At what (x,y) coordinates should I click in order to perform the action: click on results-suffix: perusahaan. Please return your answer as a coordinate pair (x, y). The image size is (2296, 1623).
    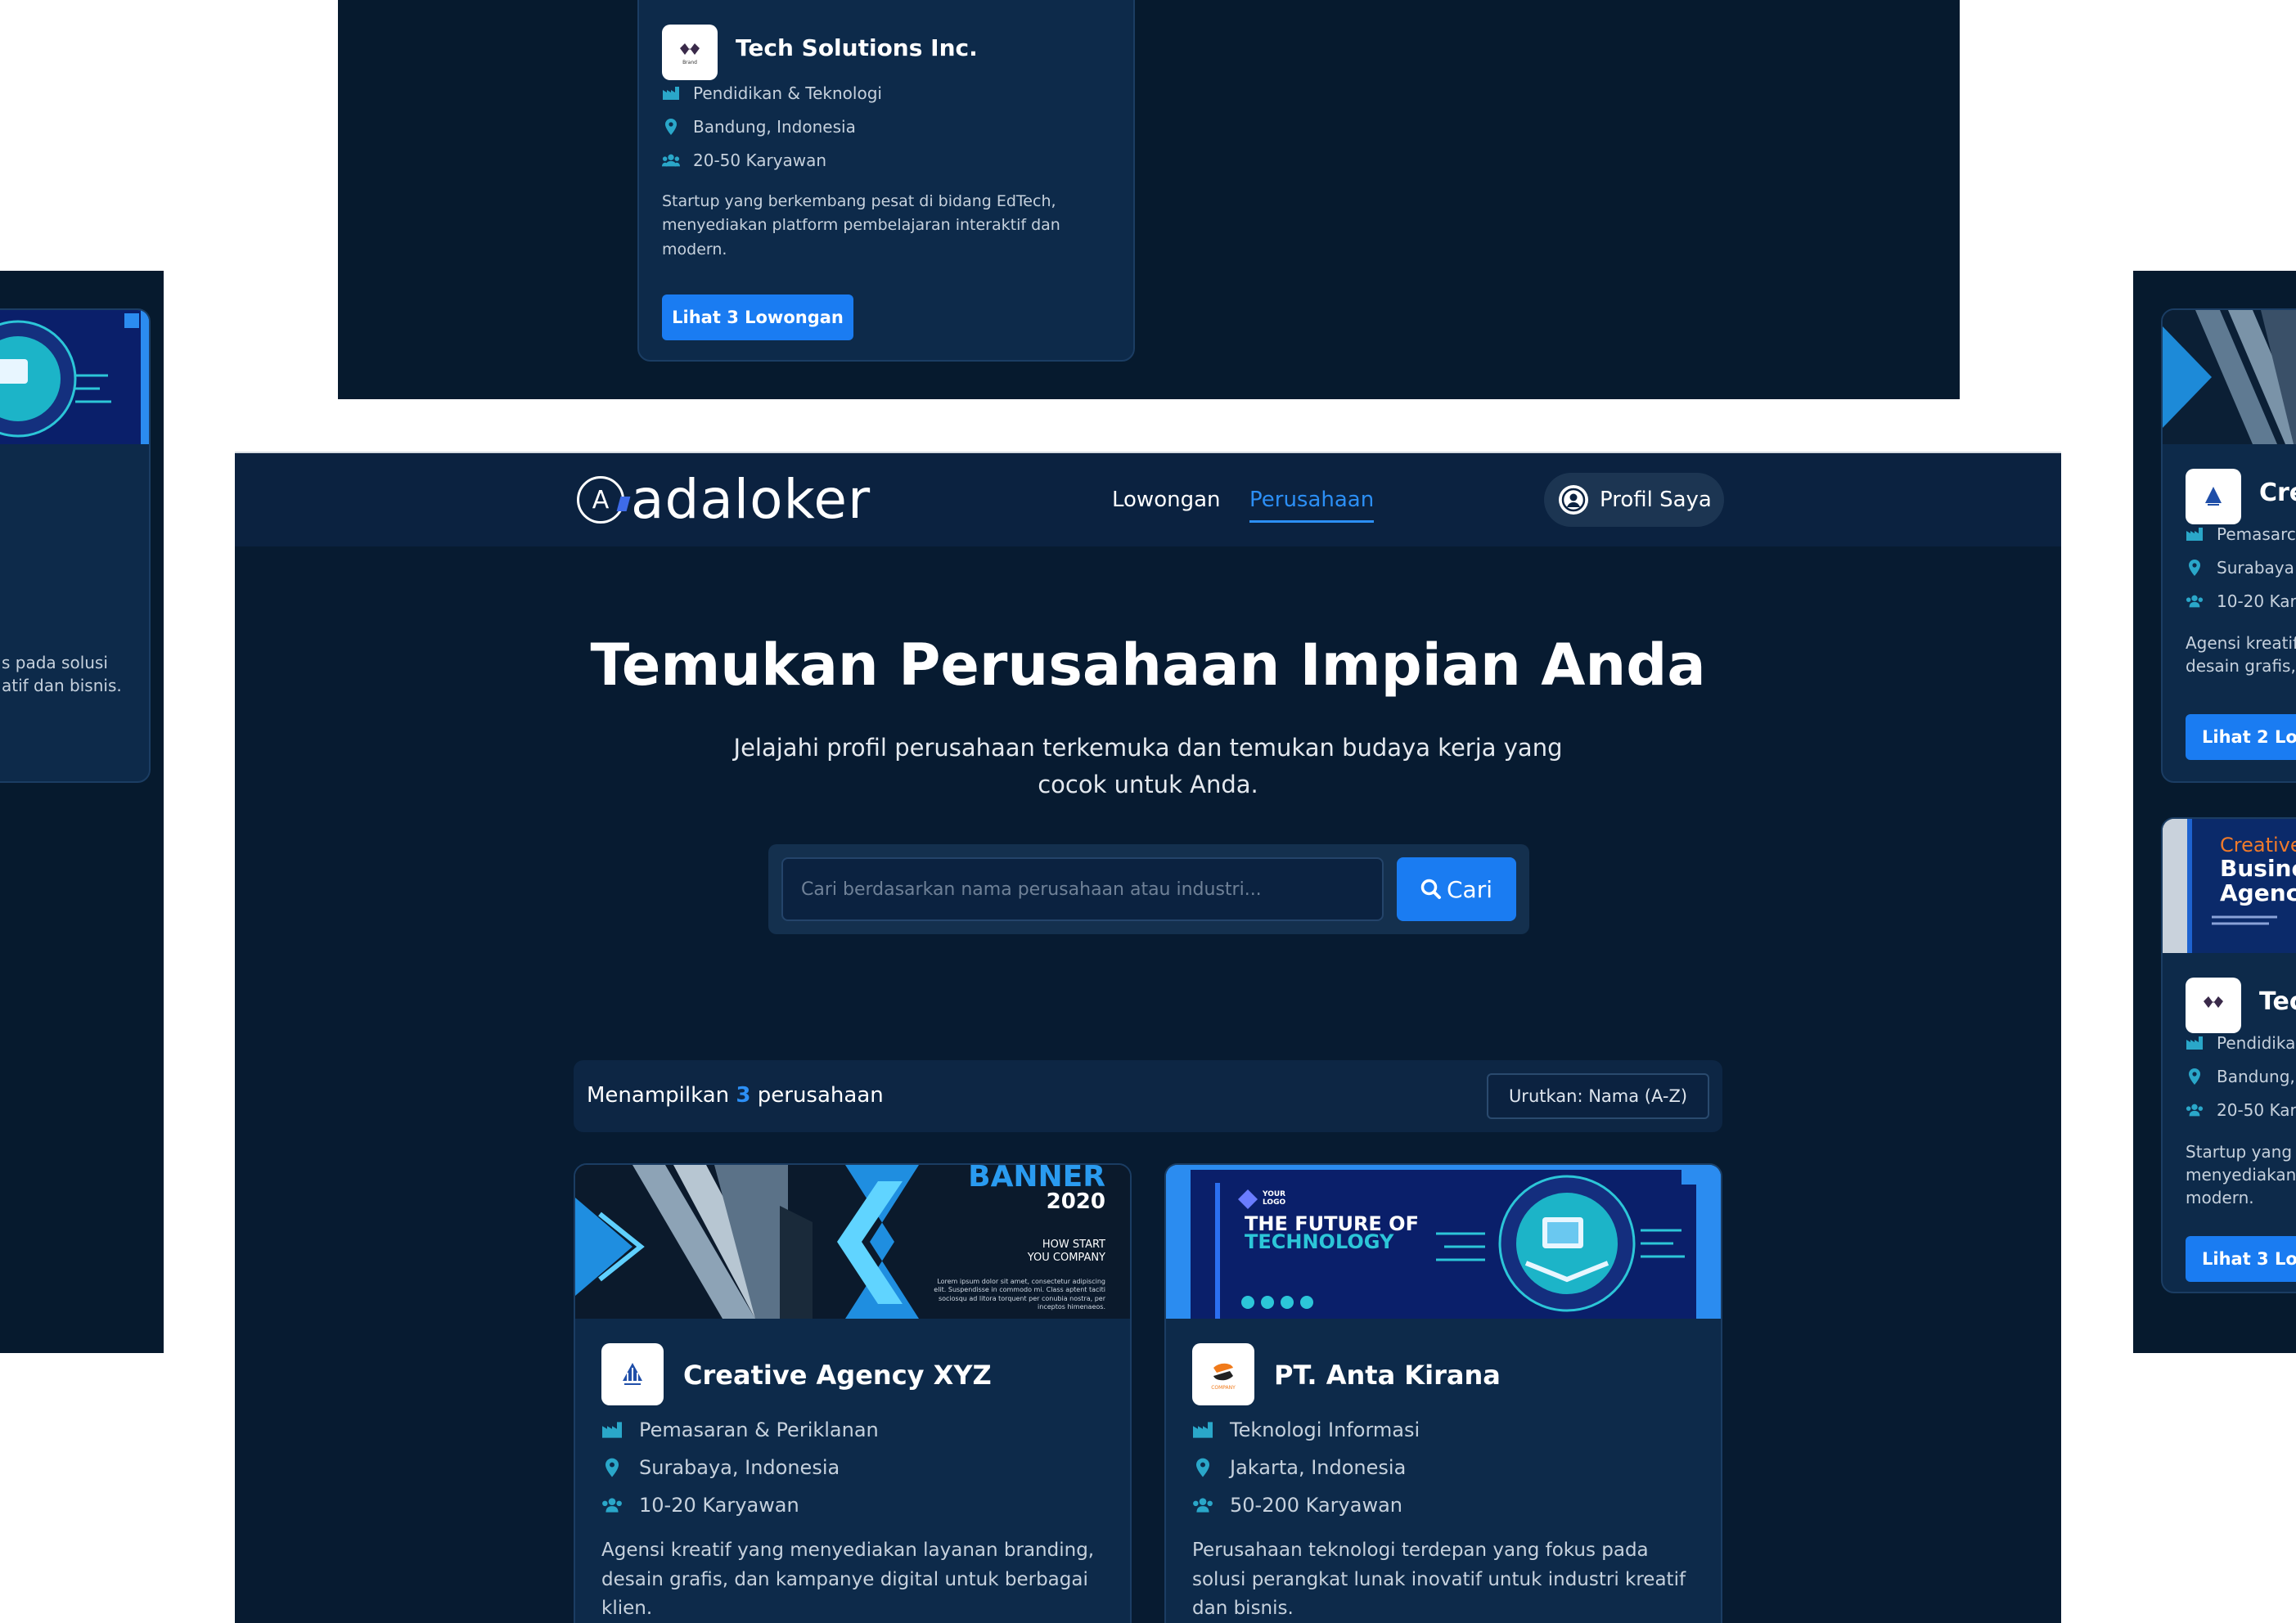
    Looking at the image, I should click on (820, 1095).